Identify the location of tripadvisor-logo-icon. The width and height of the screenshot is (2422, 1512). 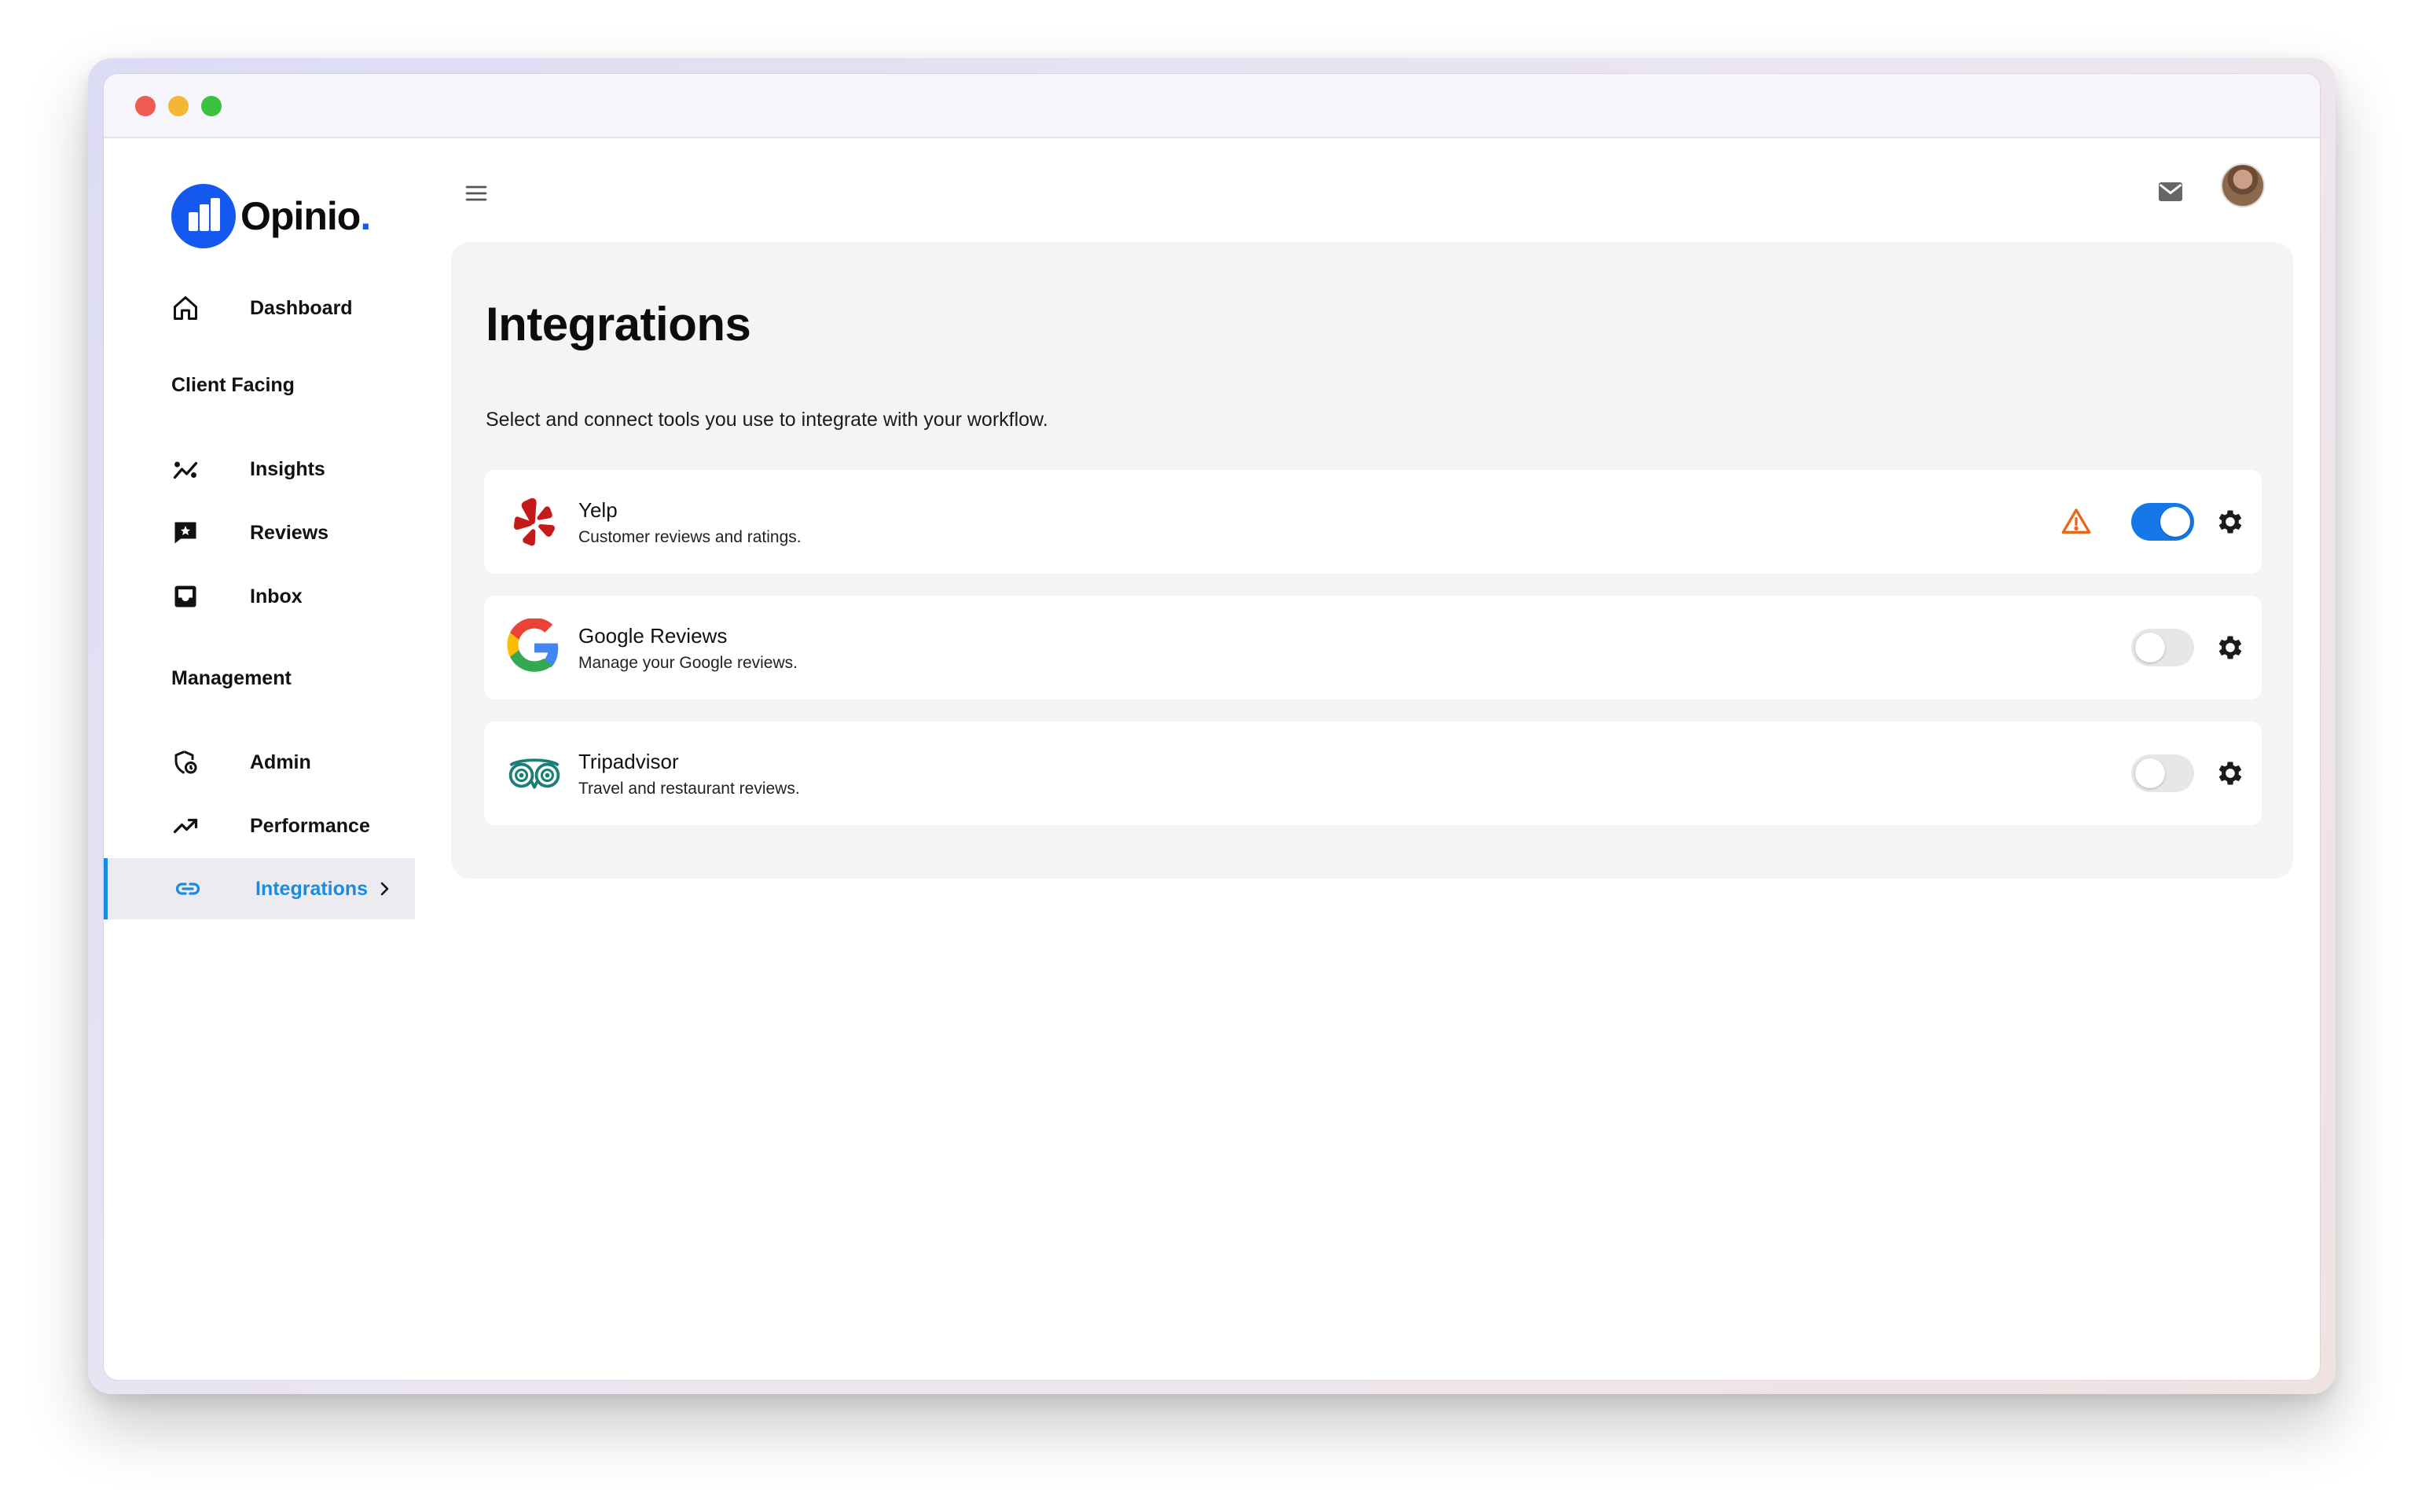
(534, 773).